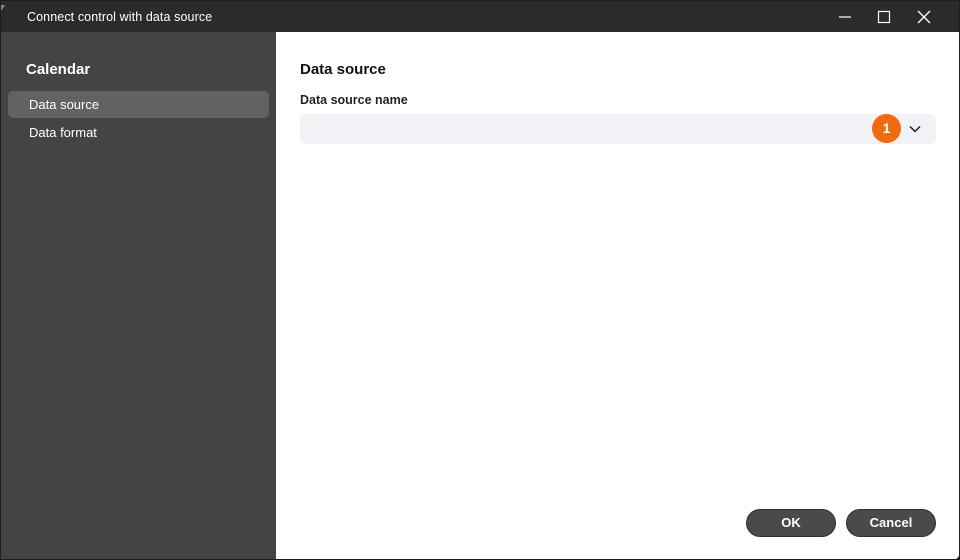 The width and height of the screenshot is (960, 560). Describe the element at coordinates (480, 16) in the screenshot. I see `title-bar: Connect control with data source` at that location.